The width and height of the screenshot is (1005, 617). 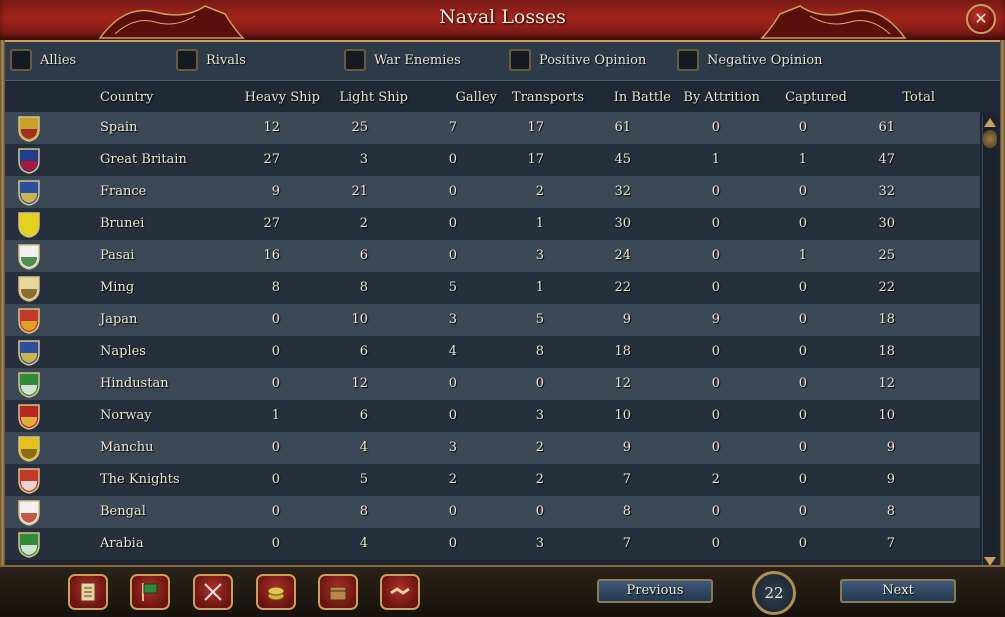 What do you see at coordinates (338, 592) in the screenshot?
I see `trade-button` at bounding box center [338, 592].